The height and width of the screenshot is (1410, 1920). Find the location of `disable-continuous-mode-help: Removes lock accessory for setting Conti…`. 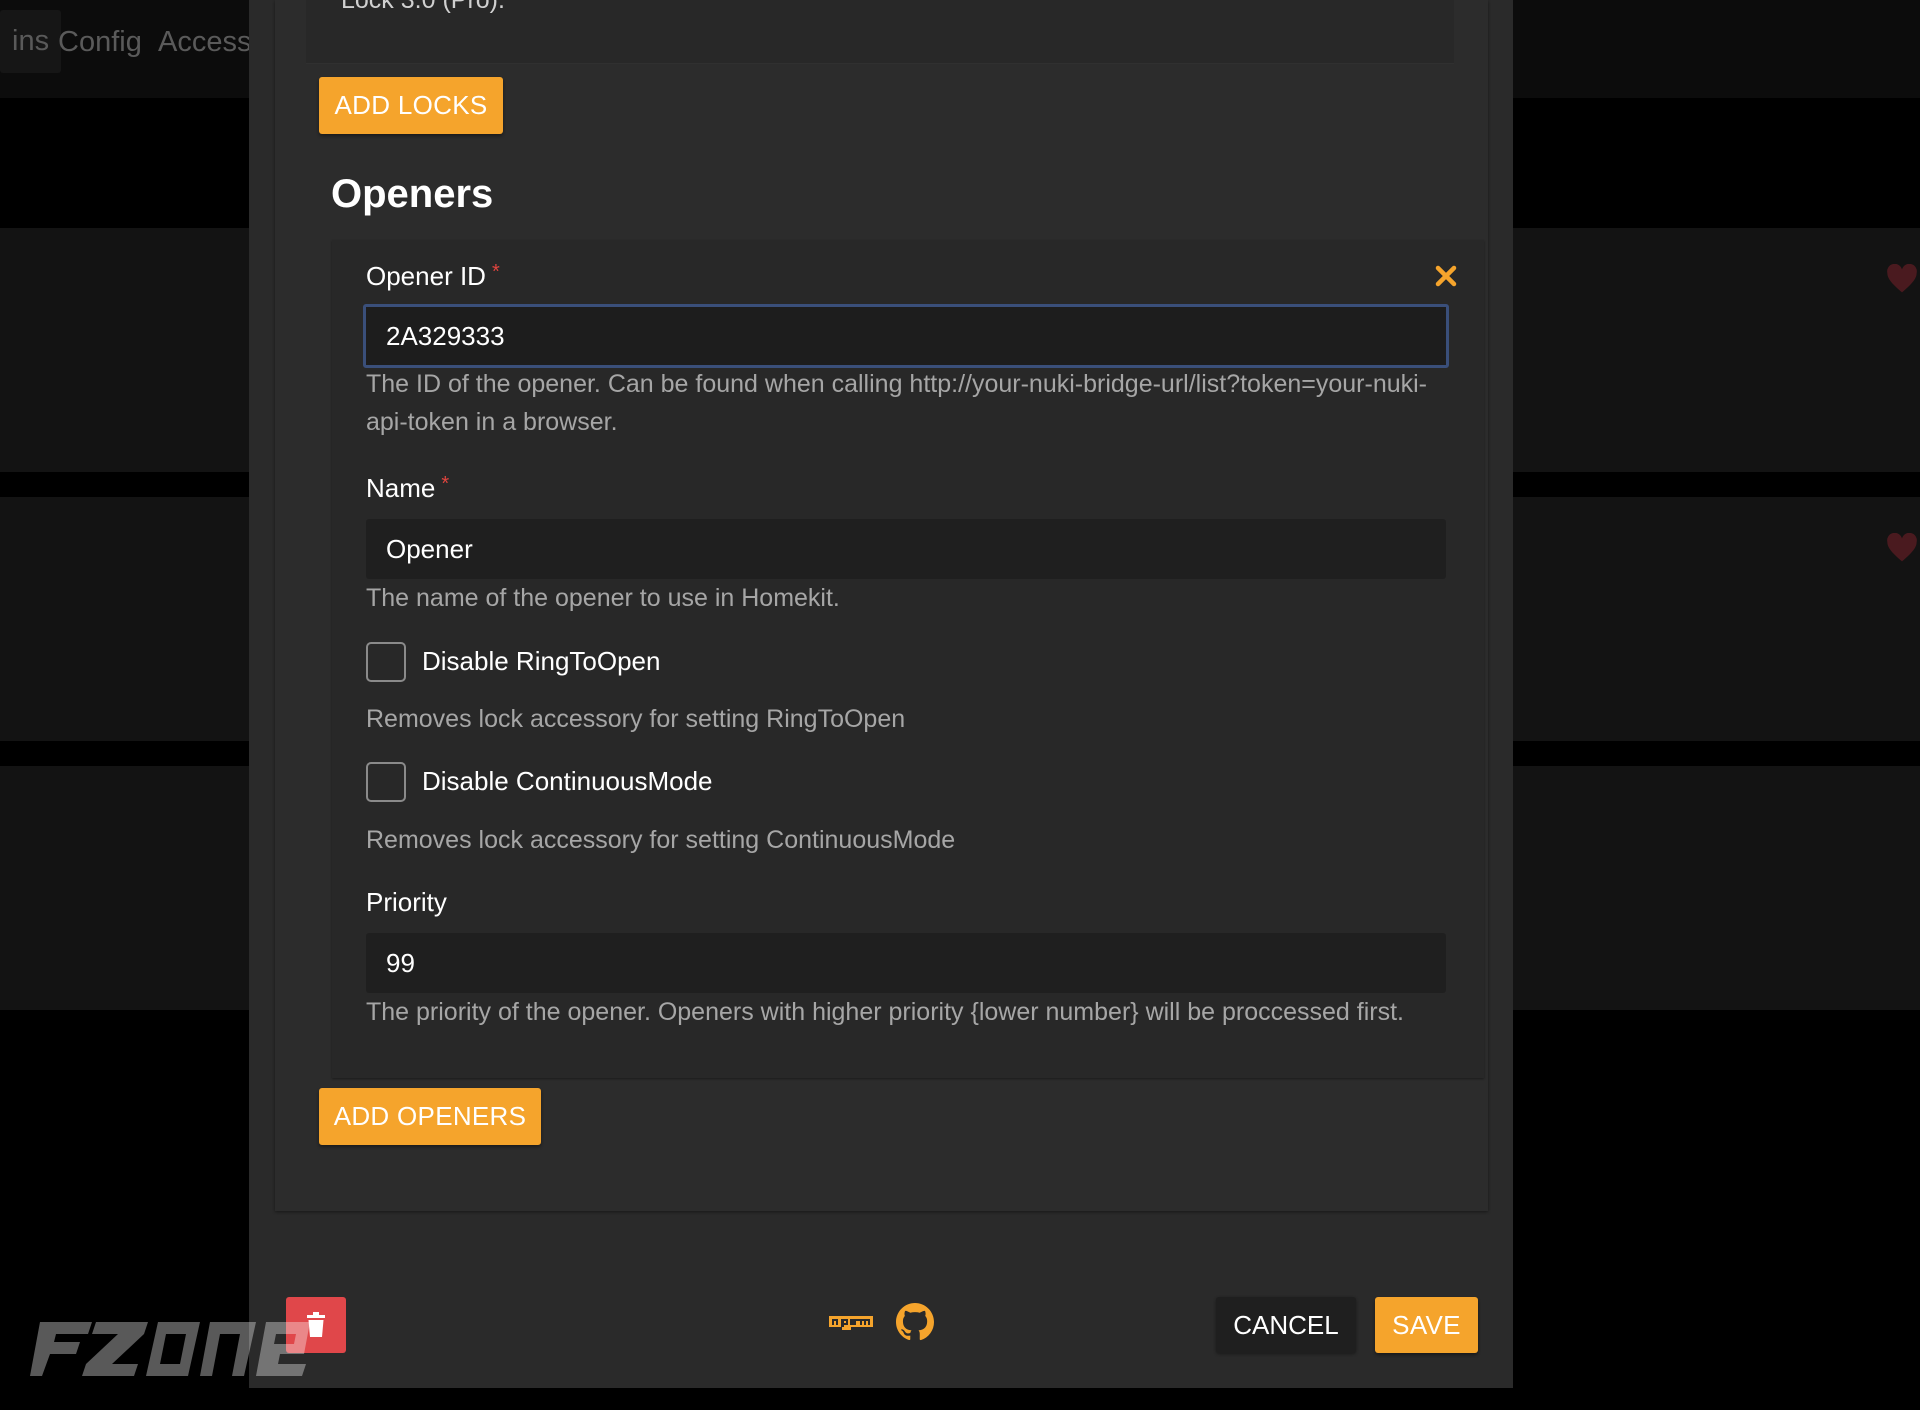

disable-continuous-mode-help: Removes lock accessory for setting Conti… is located at coordinates (661, 840).